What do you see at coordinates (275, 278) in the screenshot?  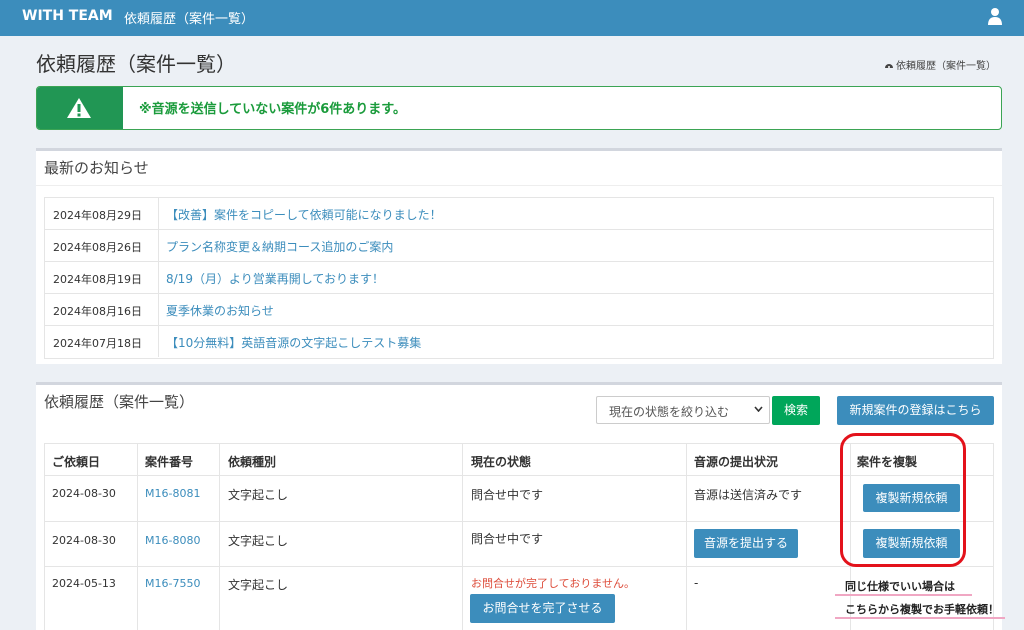 I see `news-link: 8/19（月）より営業再開しております！` at bounding box center [275, 278].